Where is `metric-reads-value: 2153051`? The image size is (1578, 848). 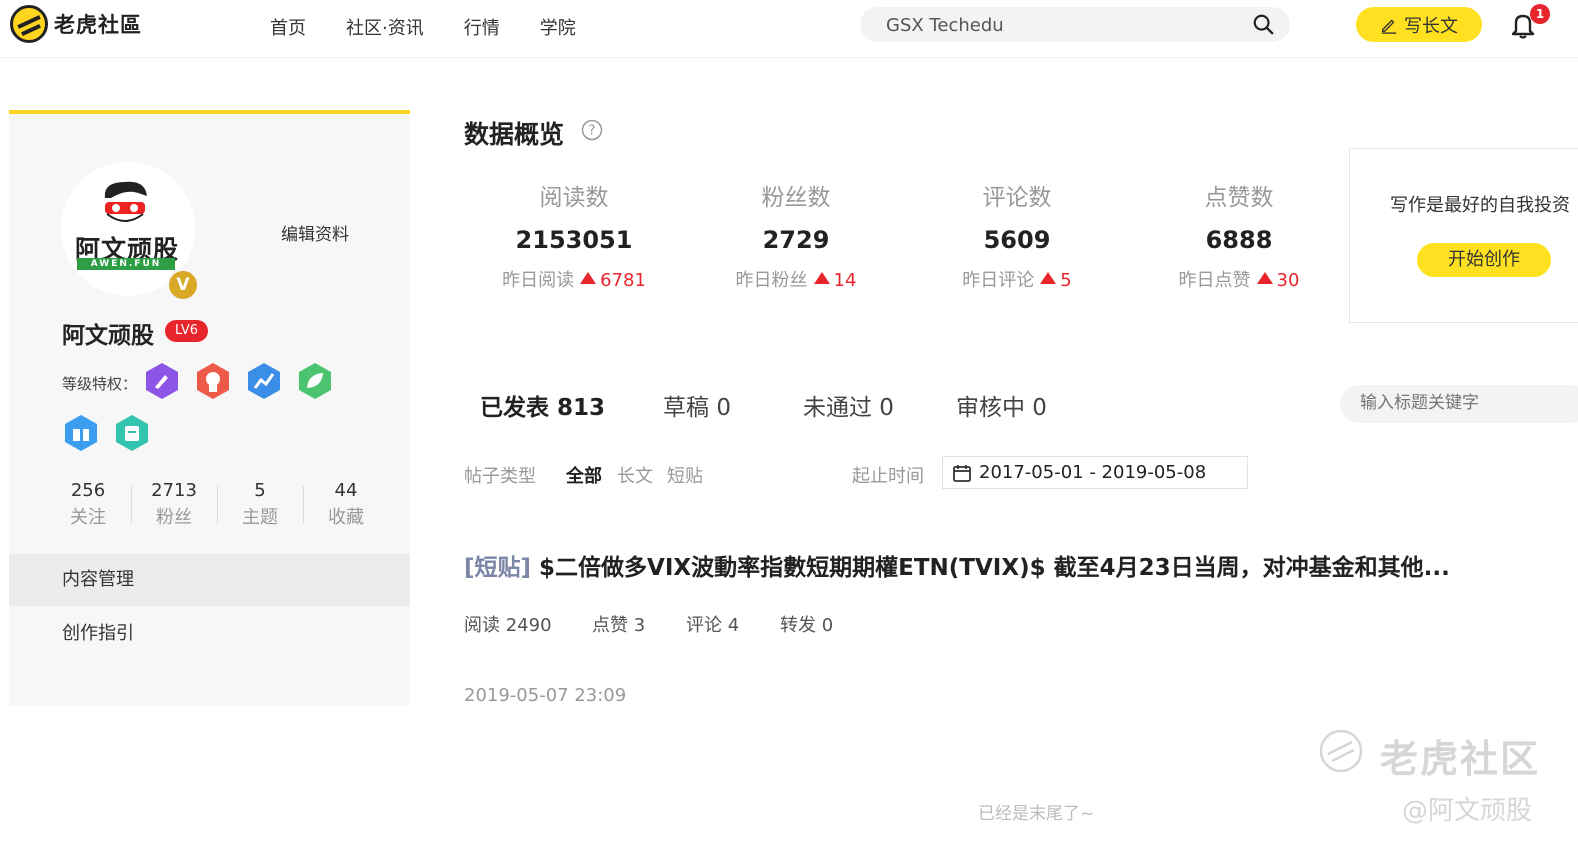 metric-reads-value: 2153051 is located at coordinates (574, 240).